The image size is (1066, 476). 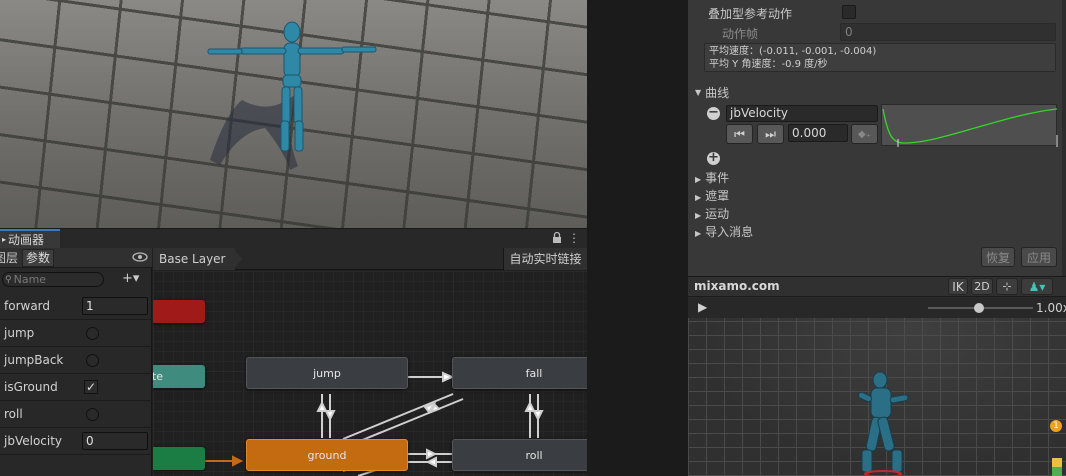 What do you see at coordinates (327, 455) in the screenshot?
I see `state-node-ground: ground` at bounding box center [327, 455].